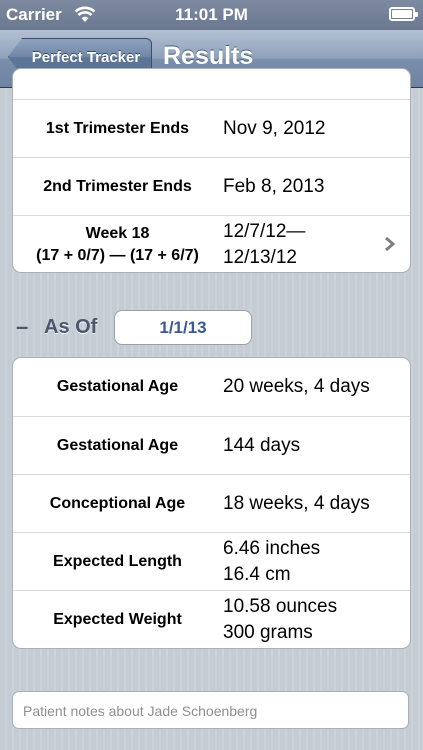  Describe the element at coordinates (211, 619) in the screenshot. I see `table-row: Expected Weight 10.58 ounces 300 grams` at that location.